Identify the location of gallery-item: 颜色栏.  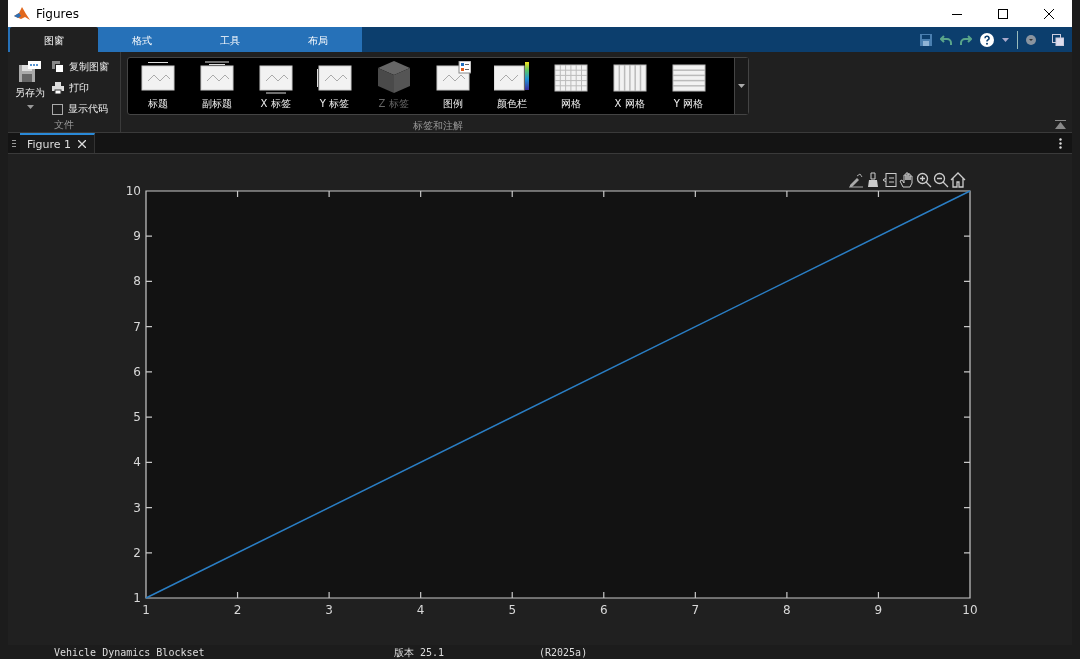
(511, 86).